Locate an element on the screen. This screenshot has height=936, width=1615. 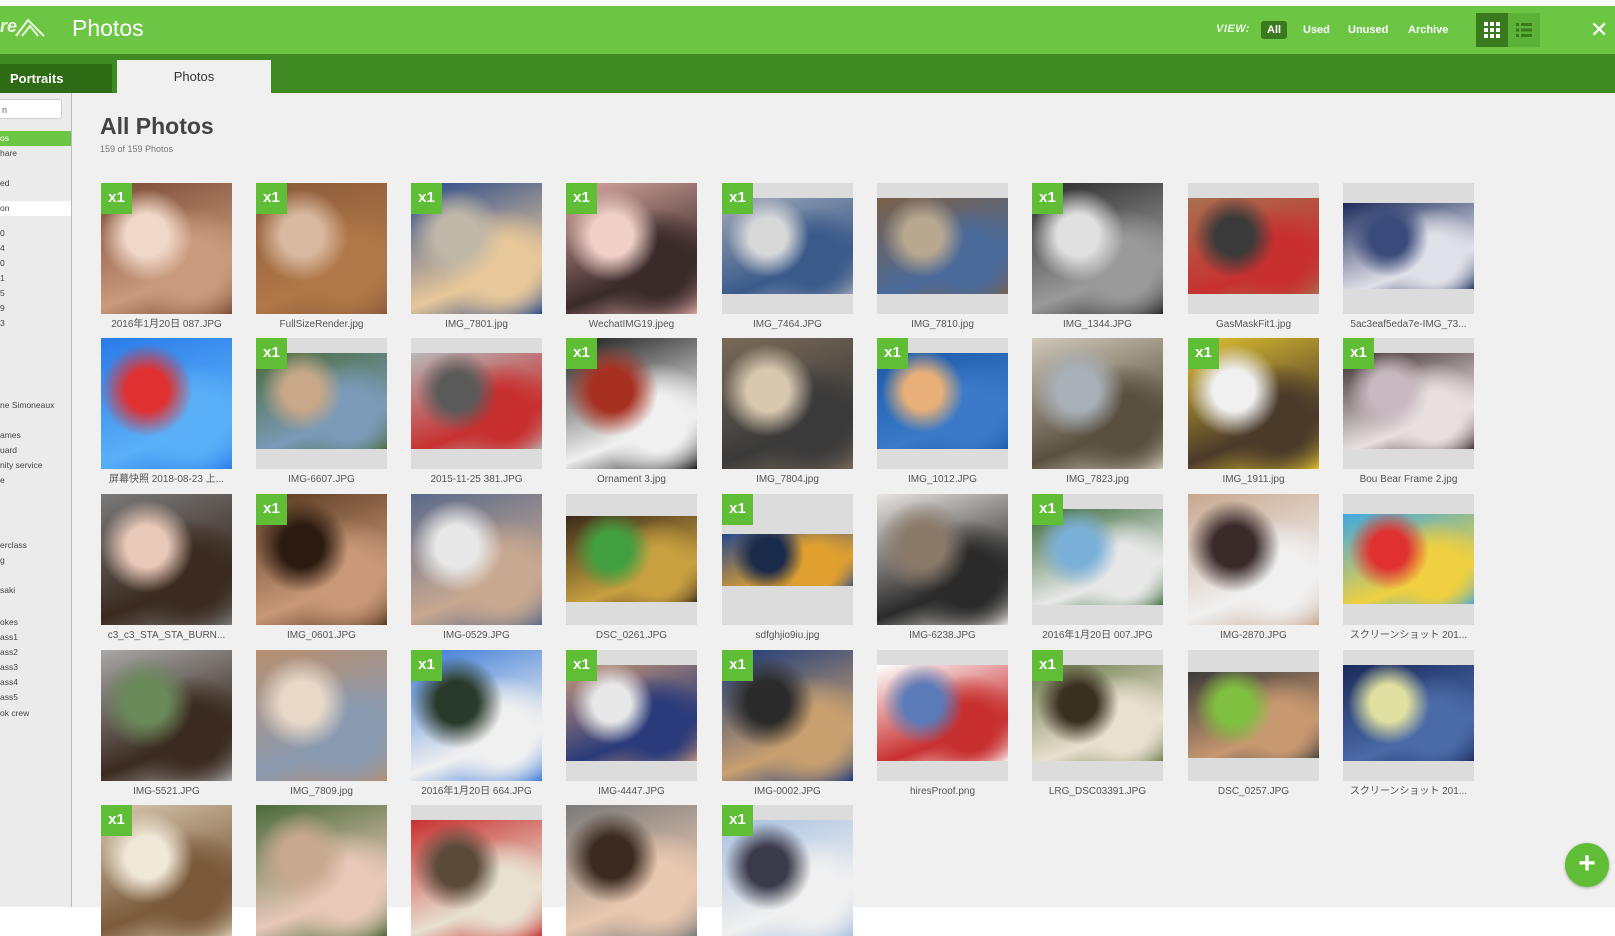
view-label: VIEW: is located at coordinates (1233, 29).